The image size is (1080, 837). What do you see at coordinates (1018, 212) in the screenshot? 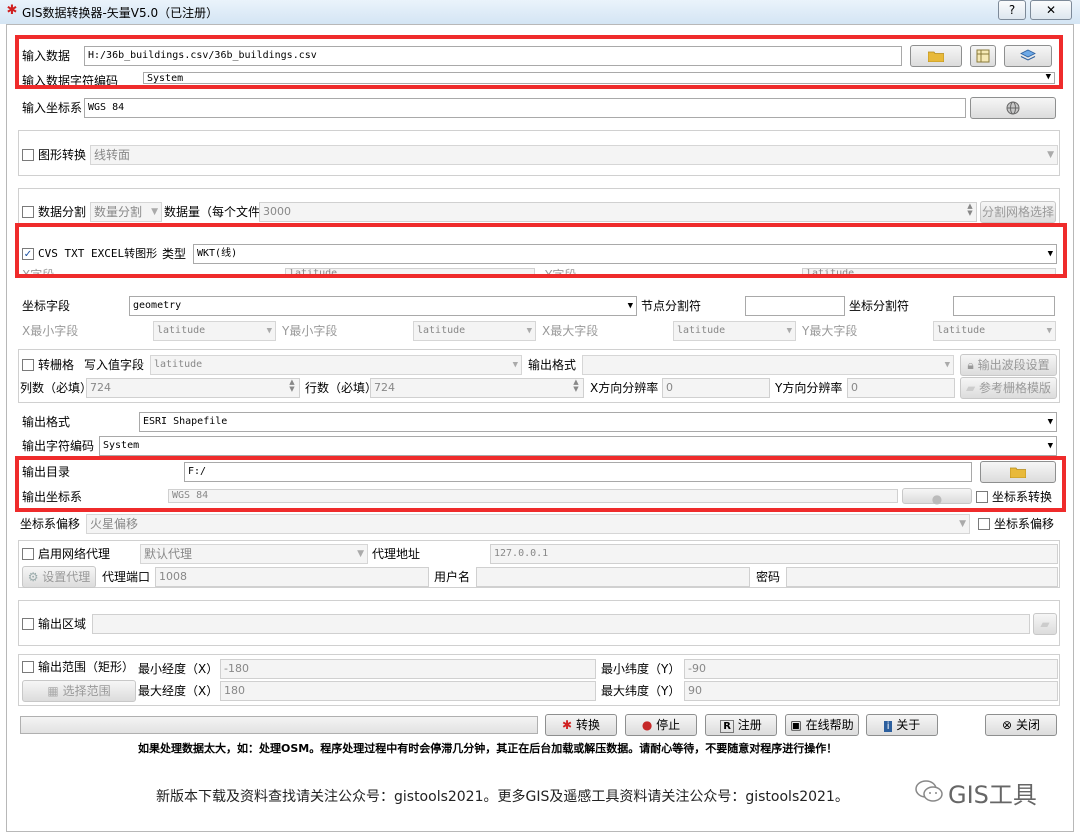
I see `split-grid-button: 分割网格选择` at bounding box center [1018, 212].